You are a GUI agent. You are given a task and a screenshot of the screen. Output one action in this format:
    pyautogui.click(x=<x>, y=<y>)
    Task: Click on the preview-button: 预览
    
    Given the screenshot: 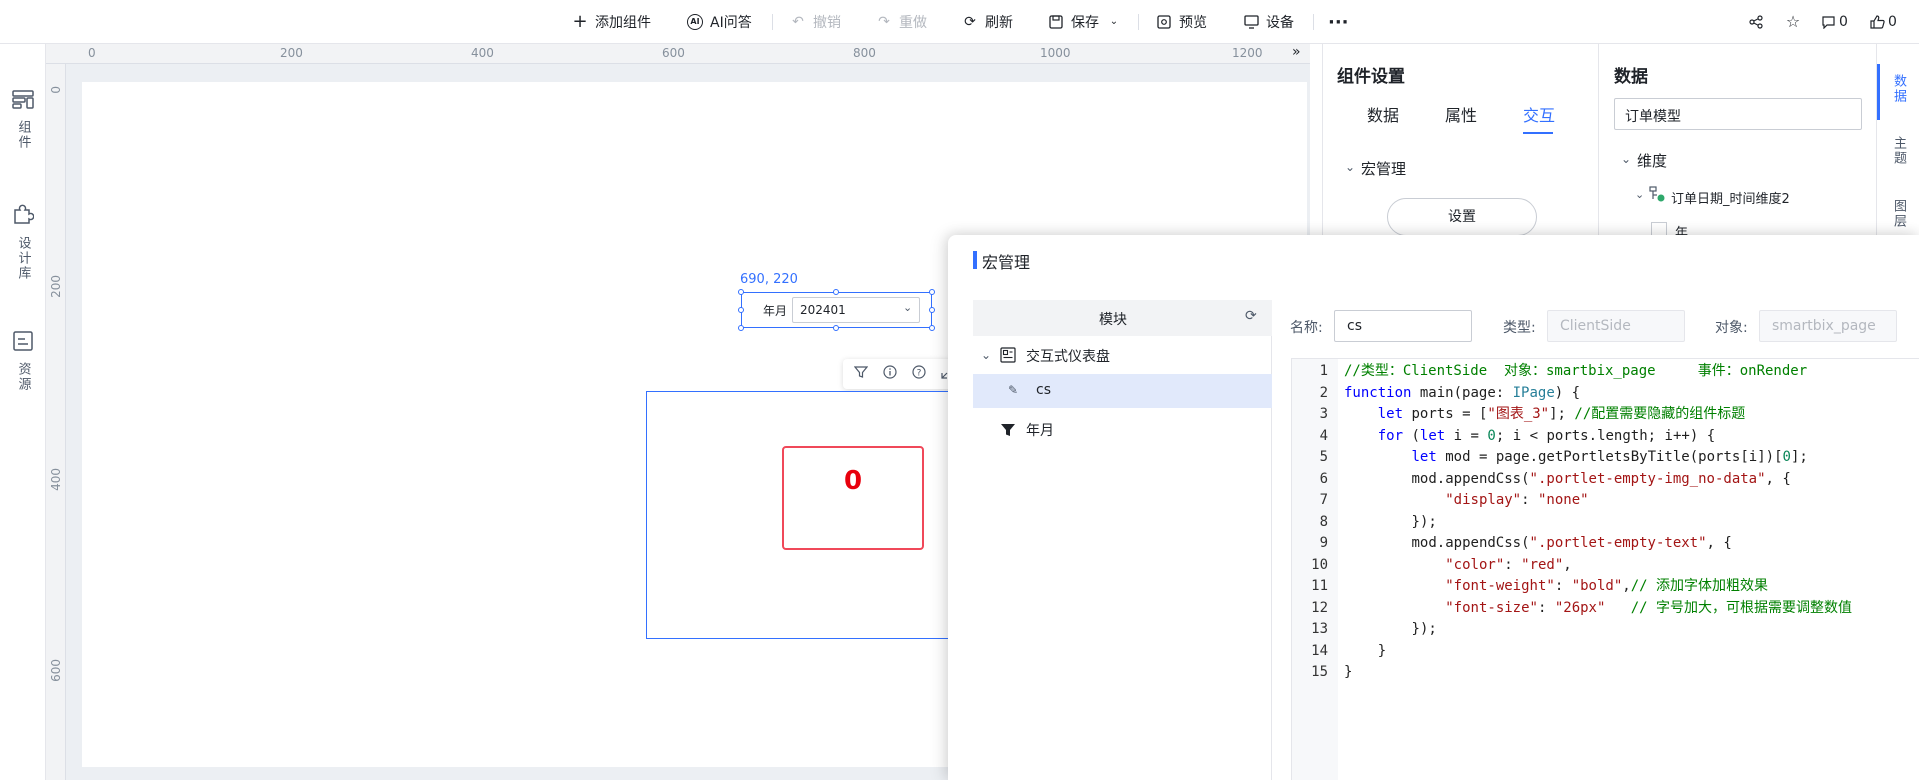 What is the action you would take?
    pyautogui.click(x=1181, y=22)
    